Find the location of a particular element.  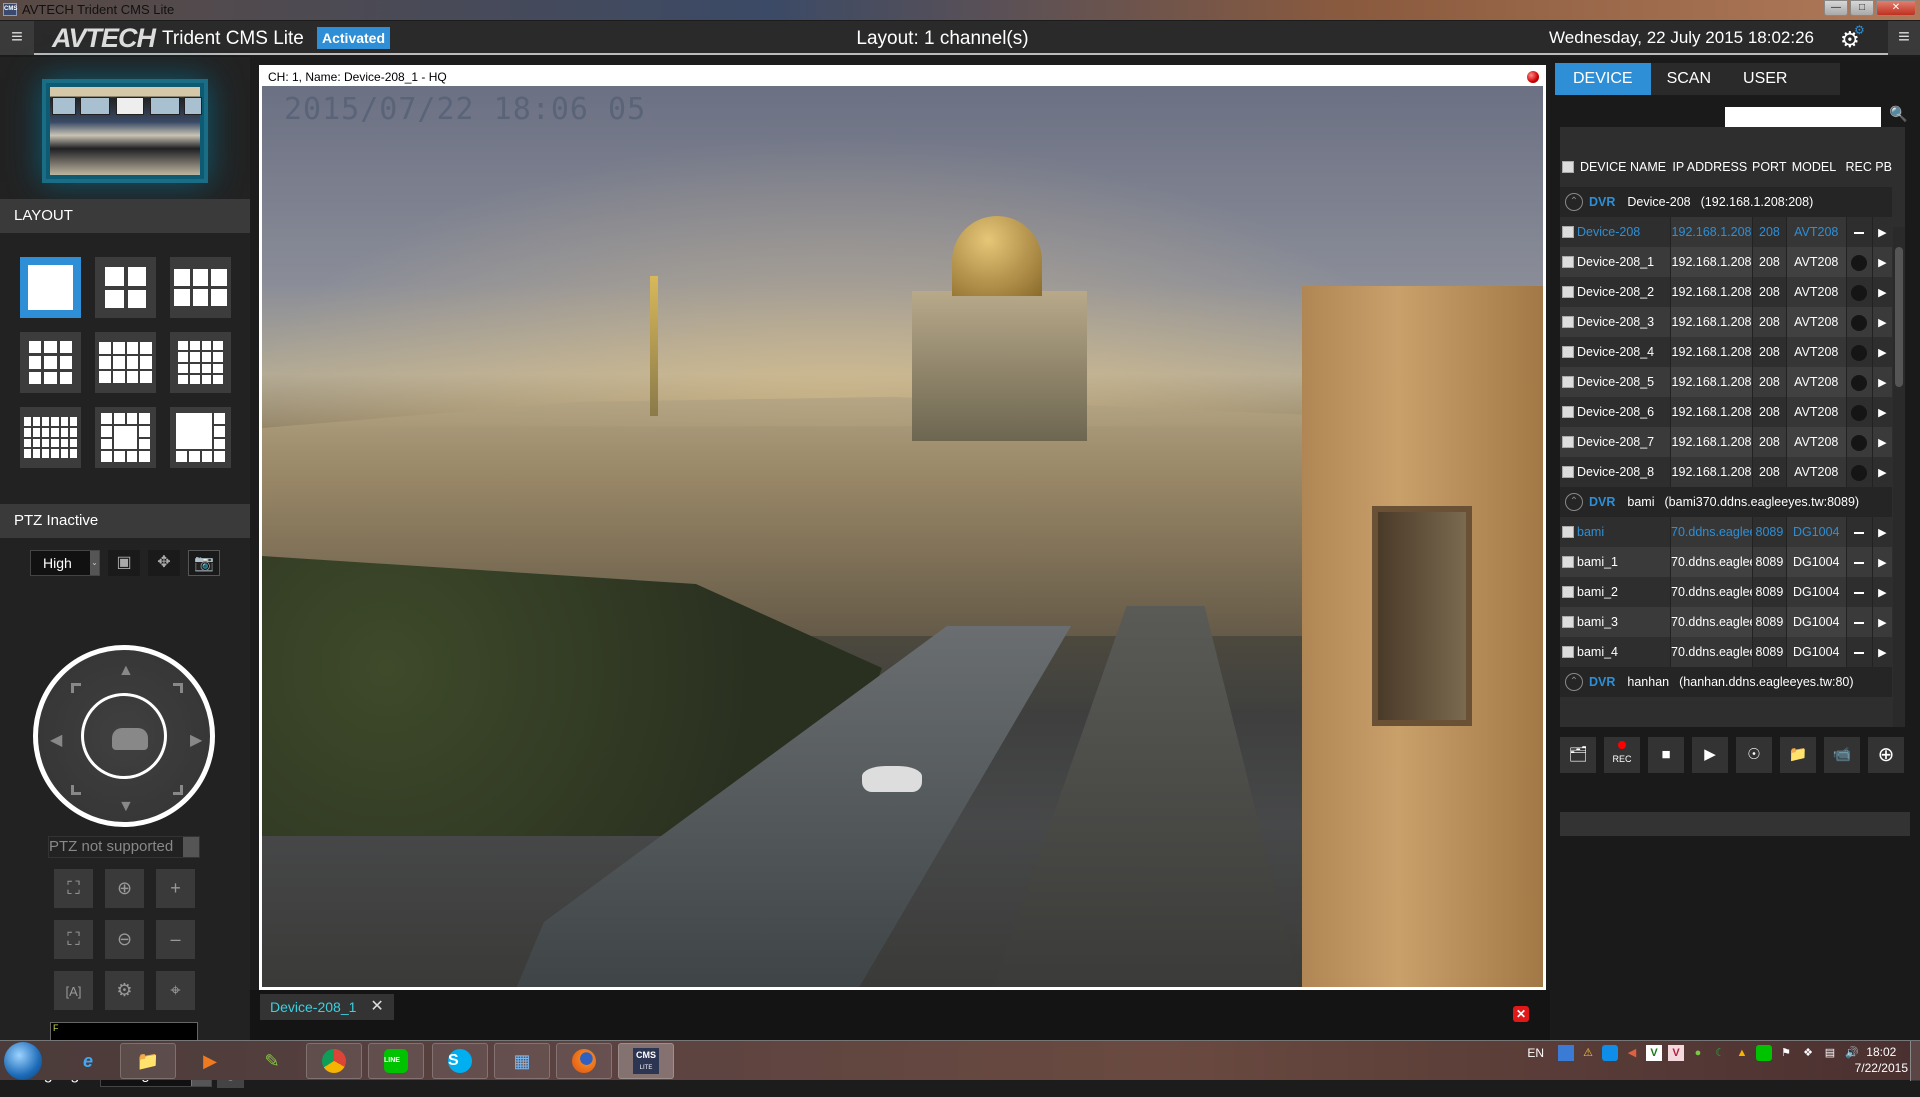

device-list-scrollbar is located at coordinates (1899, 477).